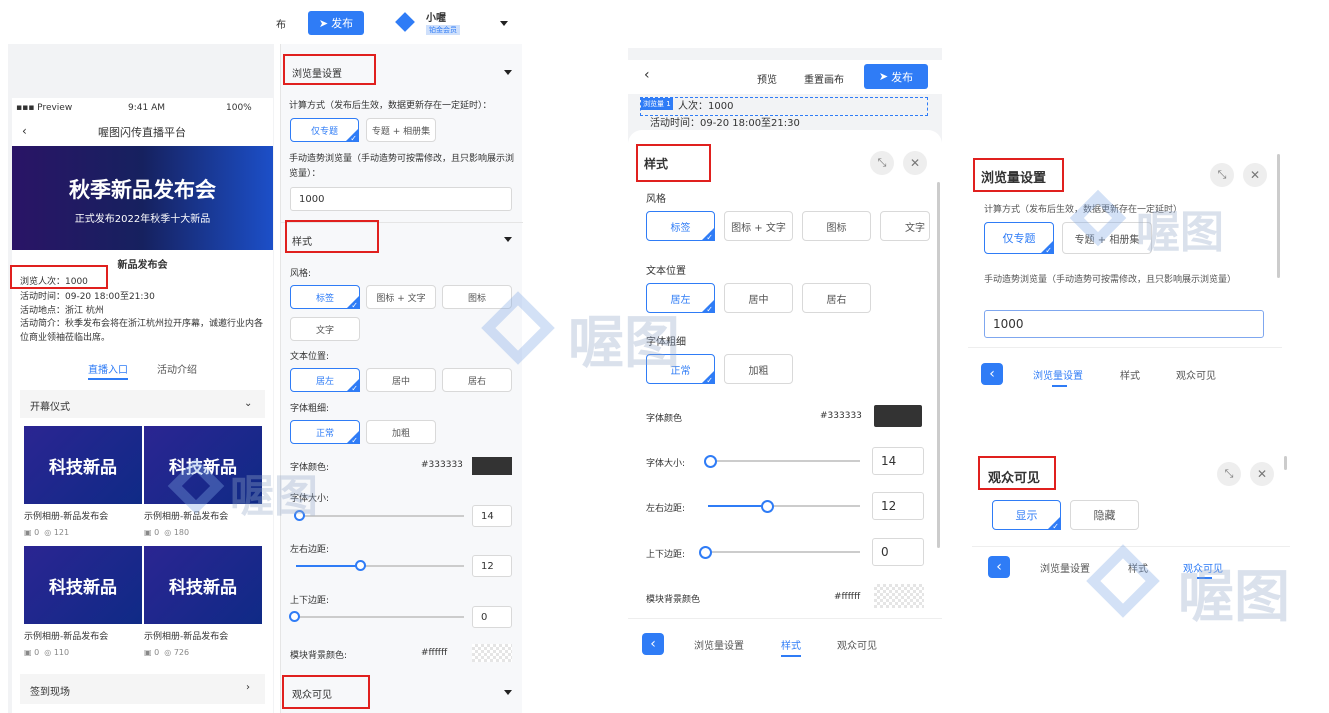 The image size is (1329, 713). What do you see at coordinates (434, 653) in the screenshot?
I see `bg-value: #ffffff` at bounding box center [434, 653].